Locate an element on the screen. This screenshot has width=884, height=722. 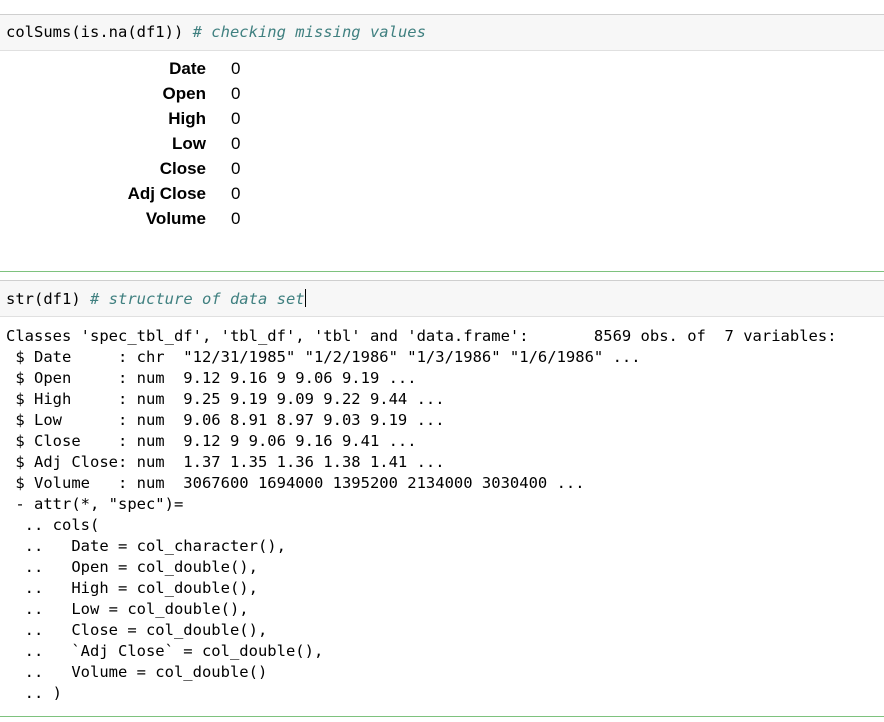
na-count-row: Low 0 is located at coordinates (442, 146).